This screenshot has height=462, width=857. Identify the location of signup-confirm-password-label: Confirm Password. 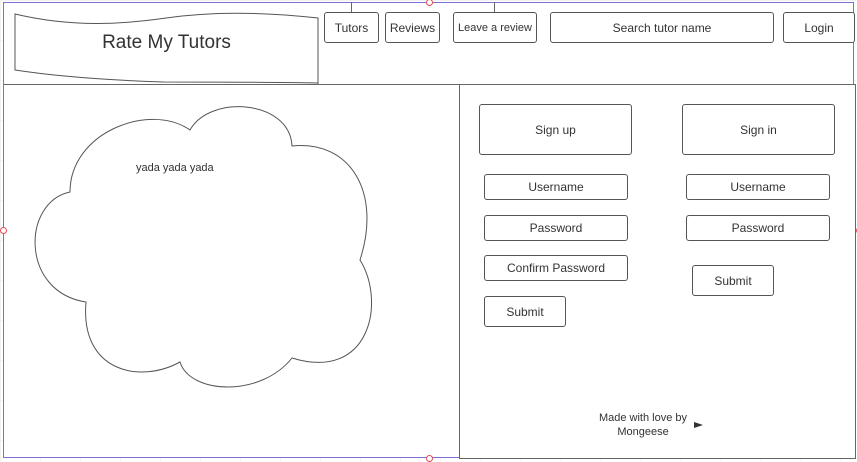
(556, 268).